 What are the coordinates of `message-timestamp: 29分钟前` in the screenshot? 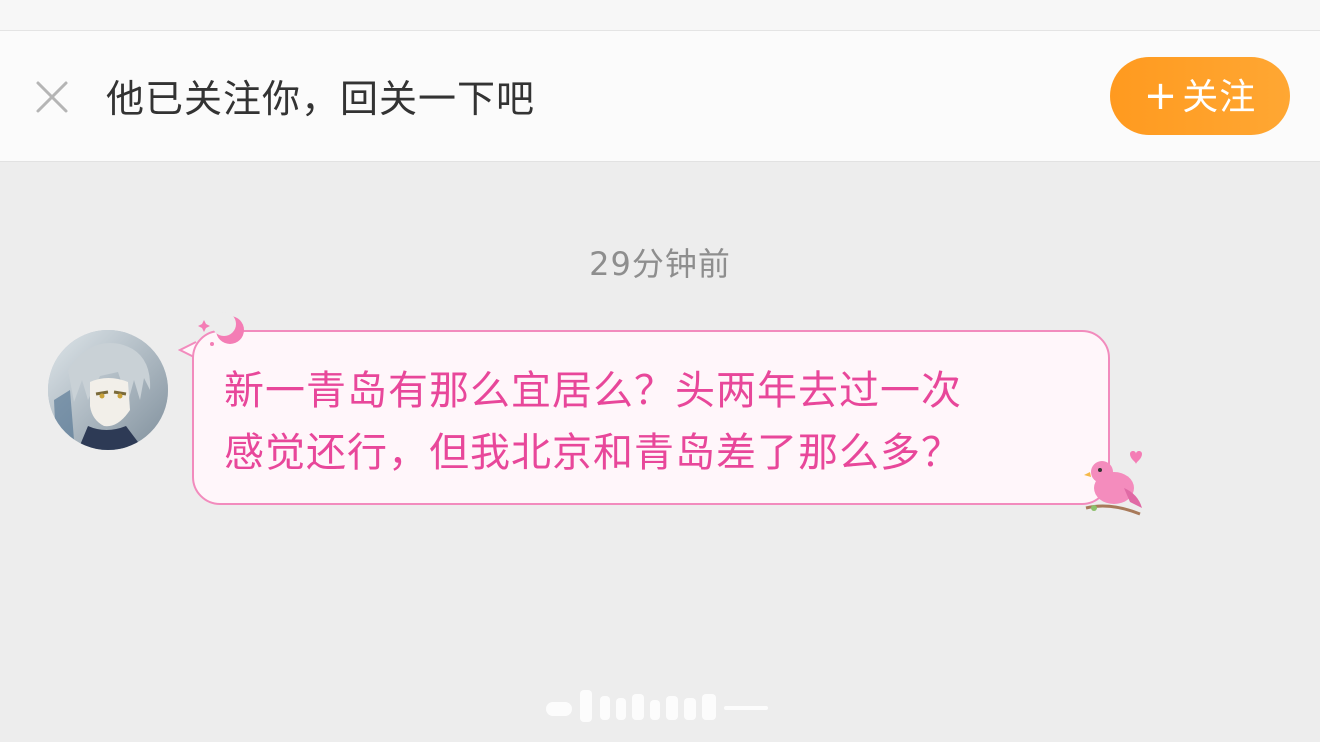 It's located at (660, 264).